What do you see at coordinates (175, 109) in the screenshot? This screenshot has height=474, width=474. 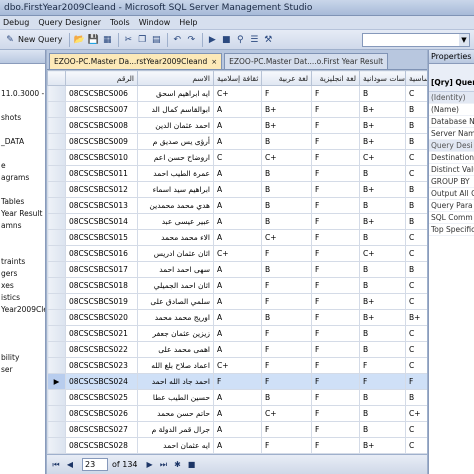 I see `table-cell: ابوالقاسم كمال الد` at bounding box center [175, 109].